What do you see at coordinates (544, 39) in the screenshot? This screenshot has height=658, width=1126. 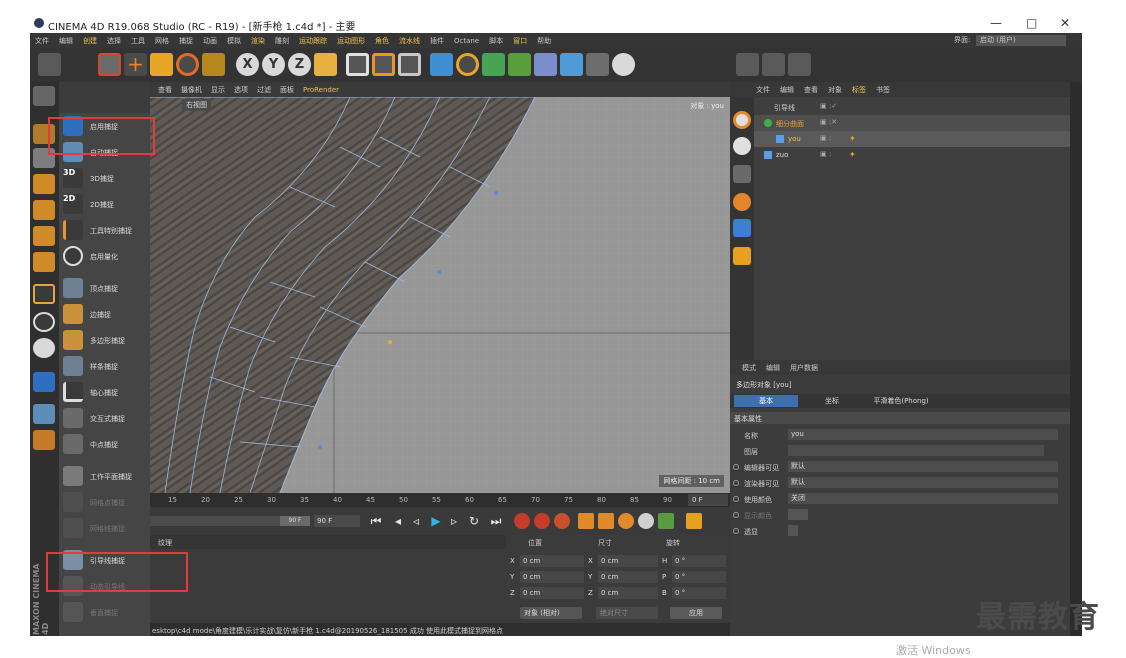 I see `menu-help: 帮助` at bounding box center [544, 39].